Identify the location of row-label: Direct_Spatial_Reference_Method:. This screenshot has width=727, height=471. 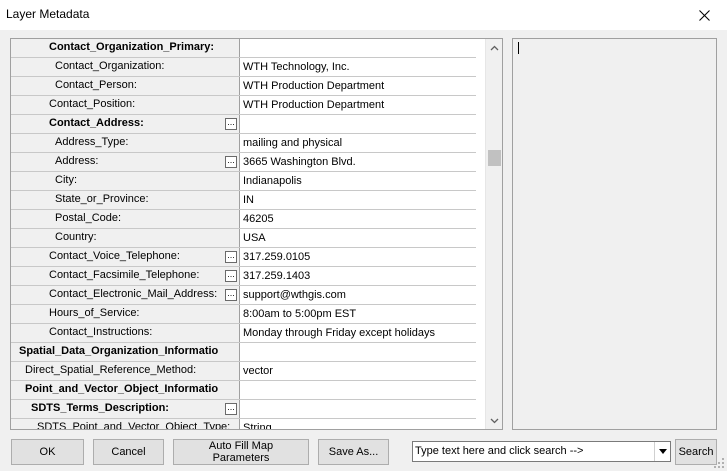
(125, 371).